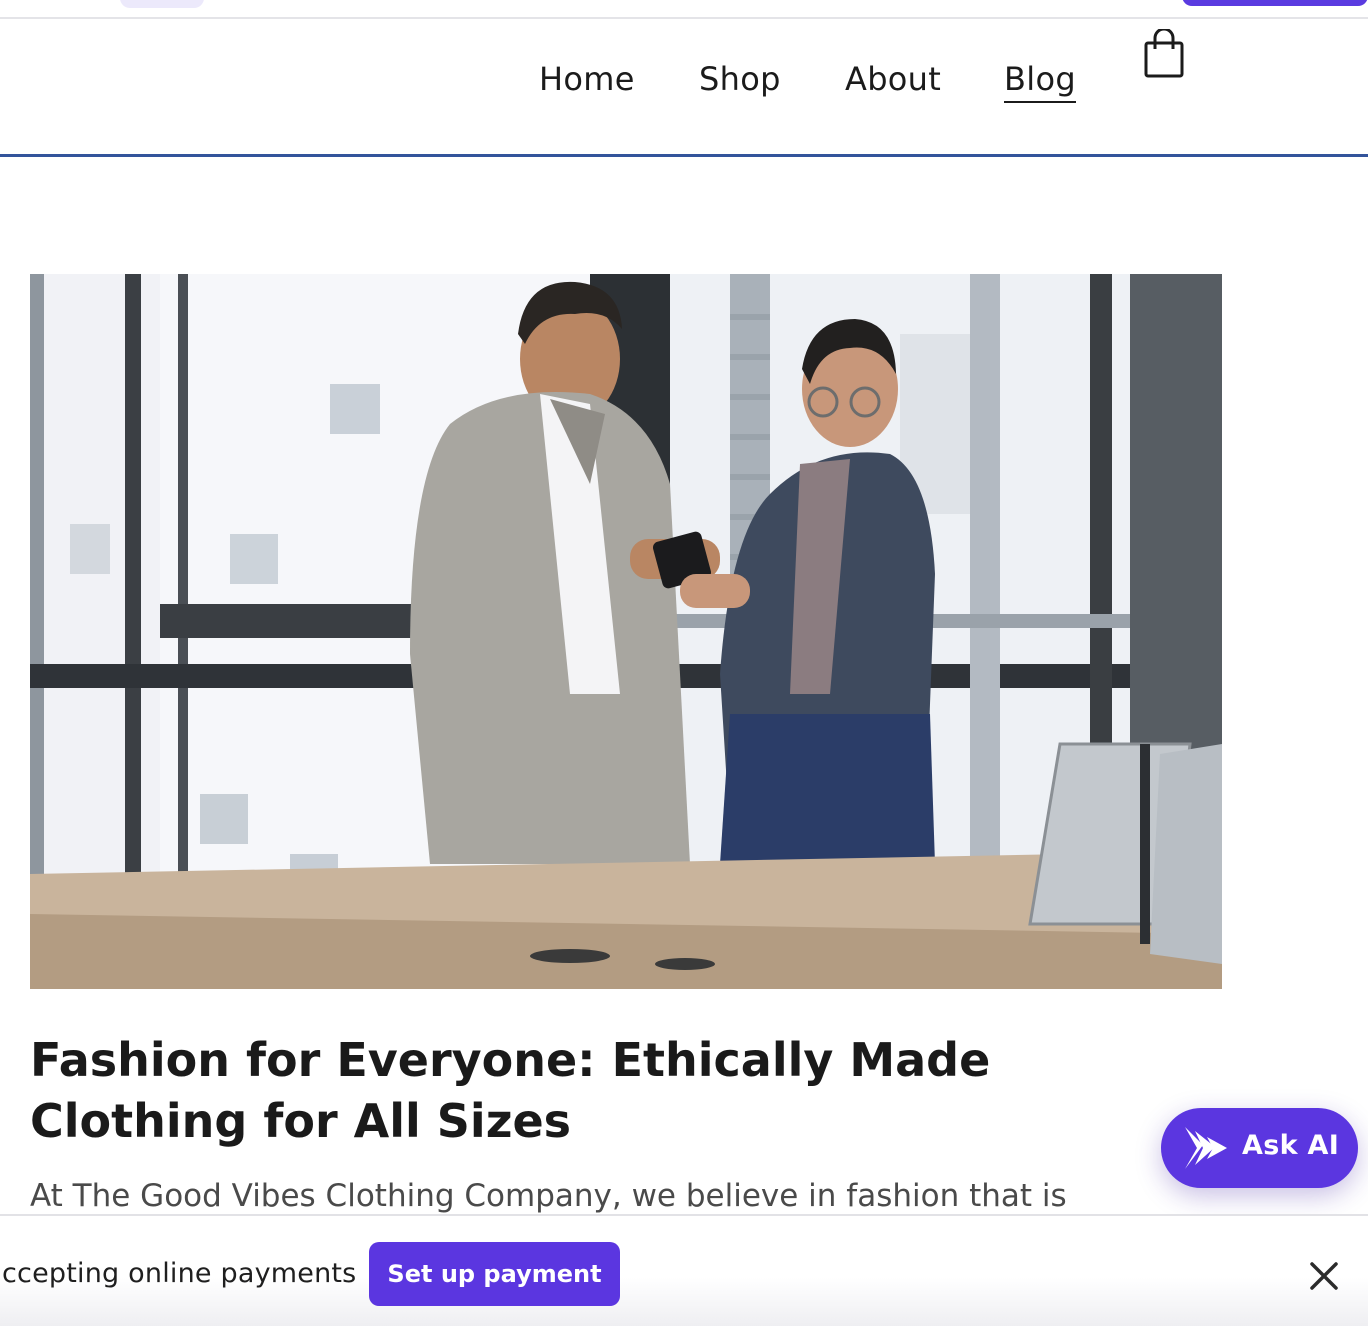 This screenshot has width=1368, height=1326. I want to click on ai-sparkle-icon, so click(1206, 1148).